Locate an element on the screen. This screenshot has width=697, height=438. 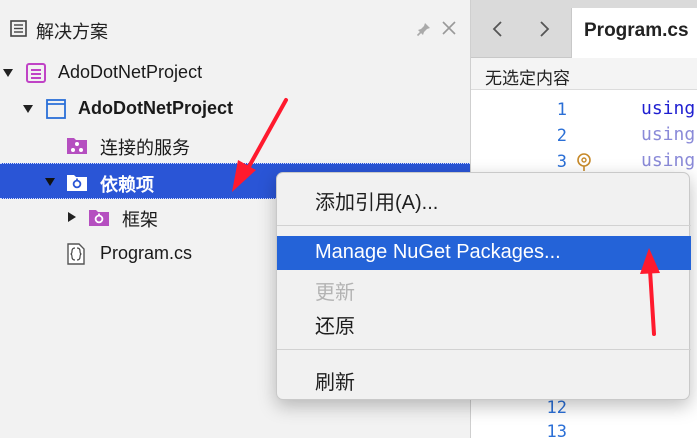
project-icon is located at coordinates (56, 109).